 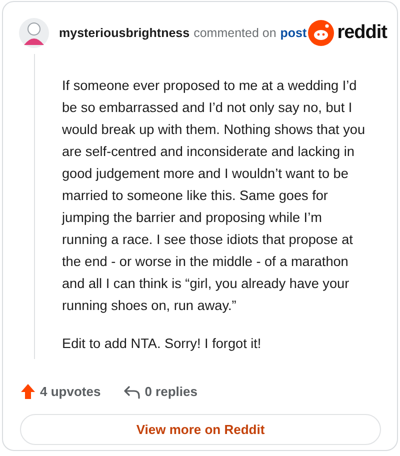 I want to click on brand-name: reddit, so click(x=362, y=33).